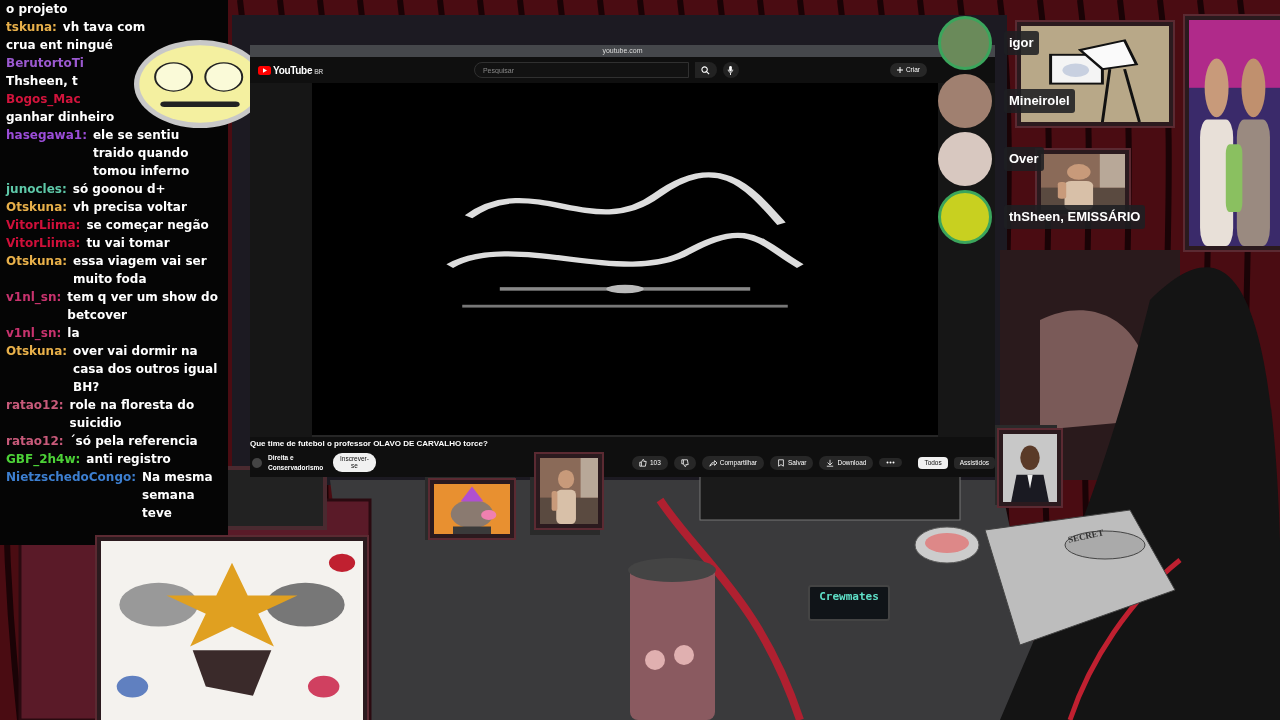 This screenshot has width=1280, height=720. Describe the element at coordinates (31, 27) in the screenshot. I see `chat-username: tskuna:` at that location.